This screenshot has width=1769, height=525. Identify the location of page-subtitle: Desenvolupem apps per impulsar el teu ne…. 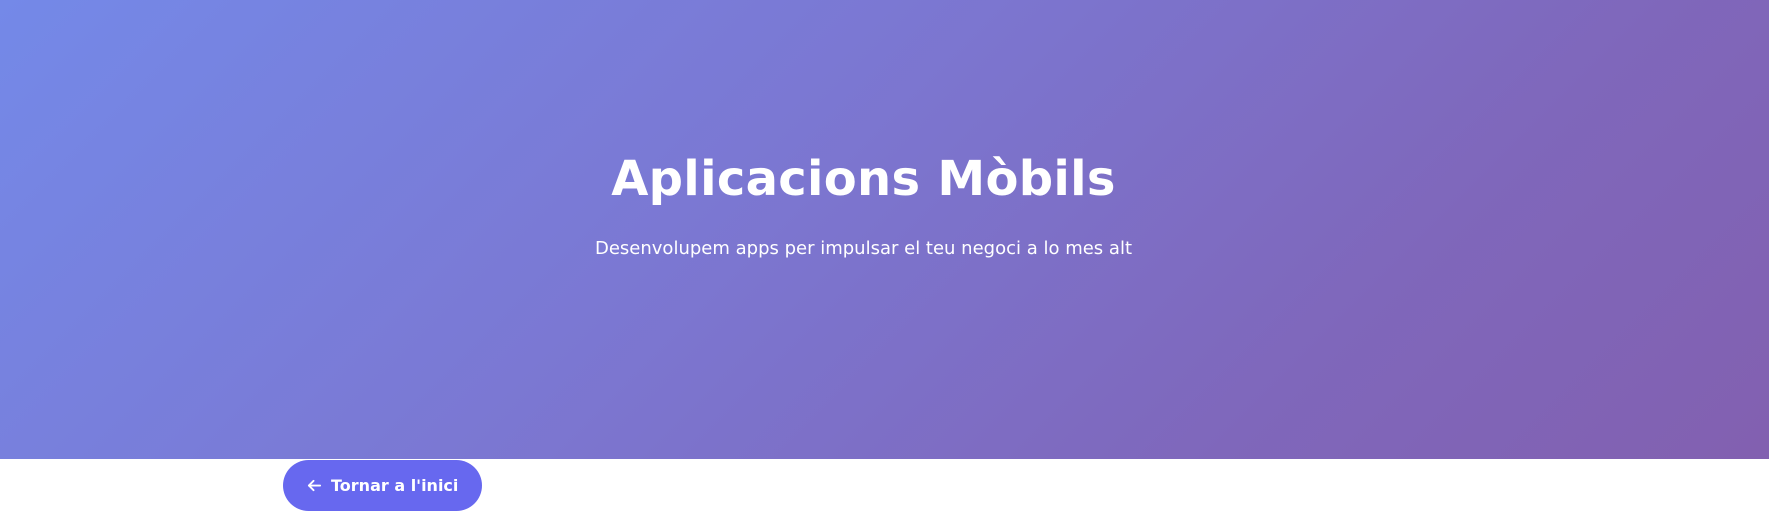
(863, 248).